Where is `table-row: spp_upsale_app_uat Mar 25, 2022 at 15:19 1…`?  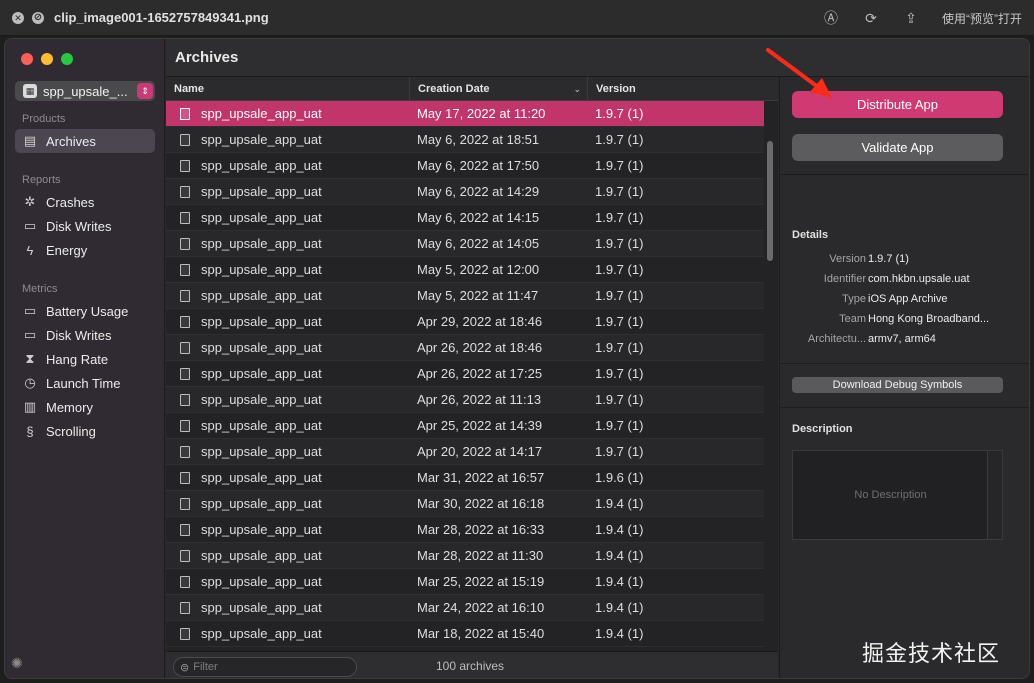
table-row: spp_upsale_app_uat Mar 25, 2022 at 15:19 1… is located at coordinates (465, 582).